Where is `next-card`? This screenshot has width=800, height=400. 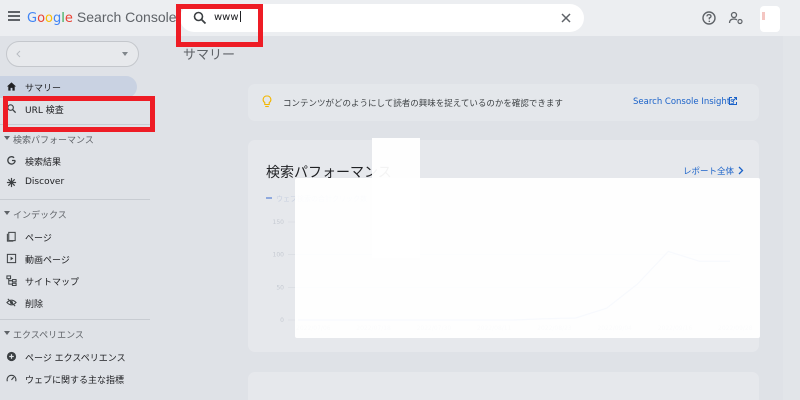 next-card is located at coordinates (503, 386).